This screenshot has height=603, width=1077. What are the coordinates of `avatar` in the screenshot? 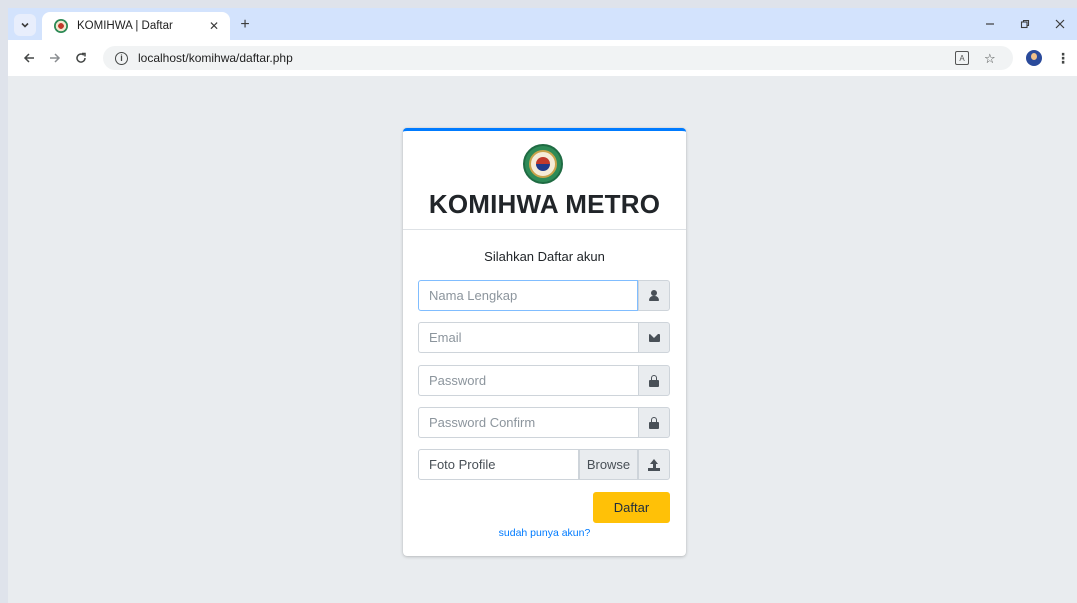 It's located at (1034, 58).